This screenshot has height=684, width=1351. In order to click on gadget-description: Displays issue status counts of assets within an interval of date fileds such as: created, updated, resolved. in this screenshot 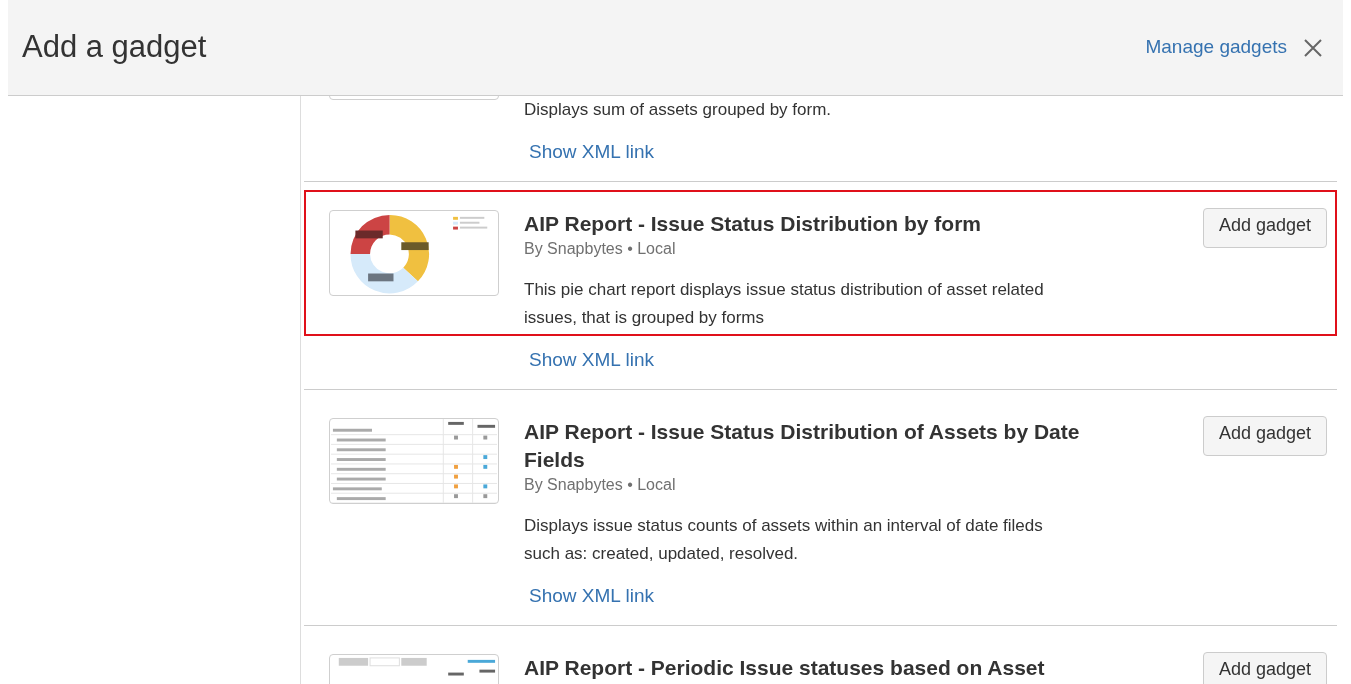, I will do `click(784, 540)`.